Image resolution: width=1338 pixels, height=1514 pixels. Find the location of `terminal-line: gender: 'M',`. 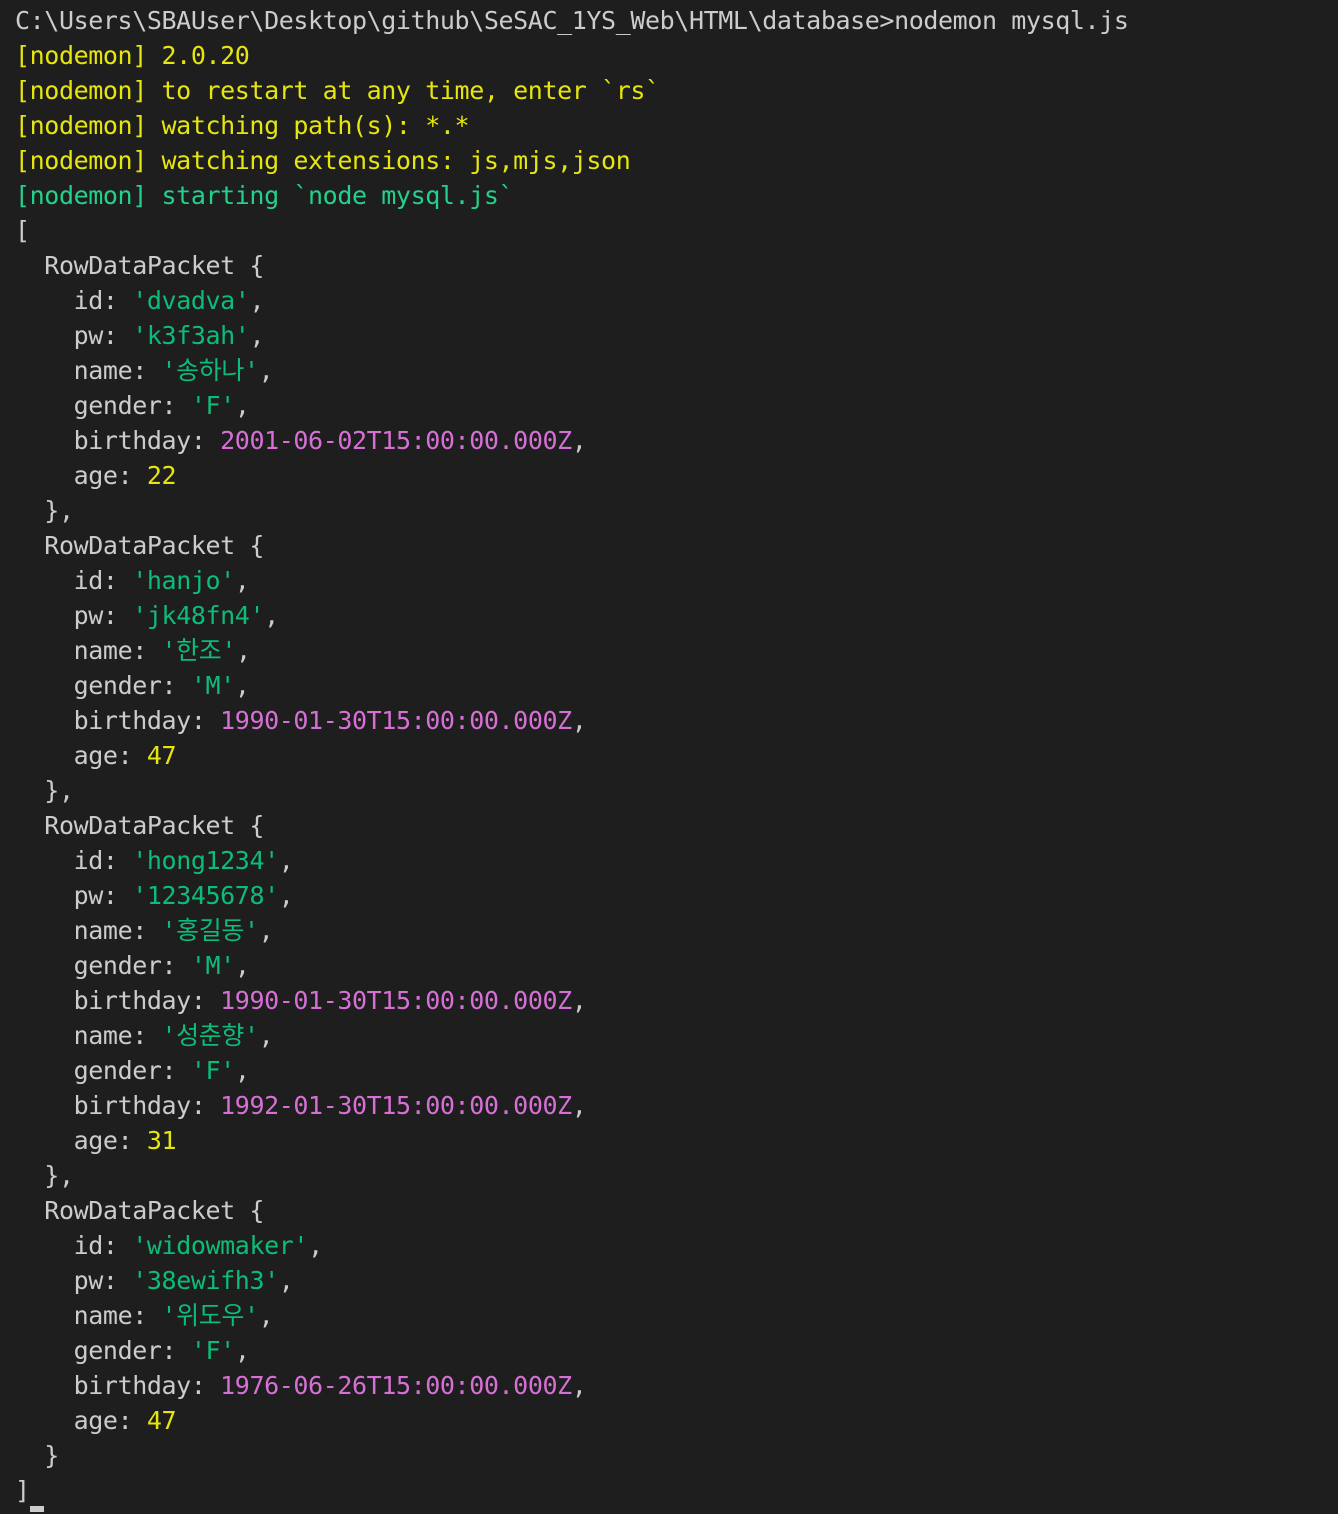

terminal-line: gender: 'M', is located at coordinates (572, 685).